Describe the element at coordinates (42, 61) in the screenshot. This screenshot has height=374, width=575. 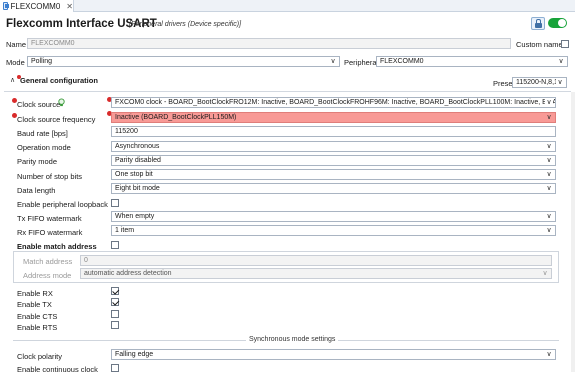
I see `mode-value: Polling` at that location.